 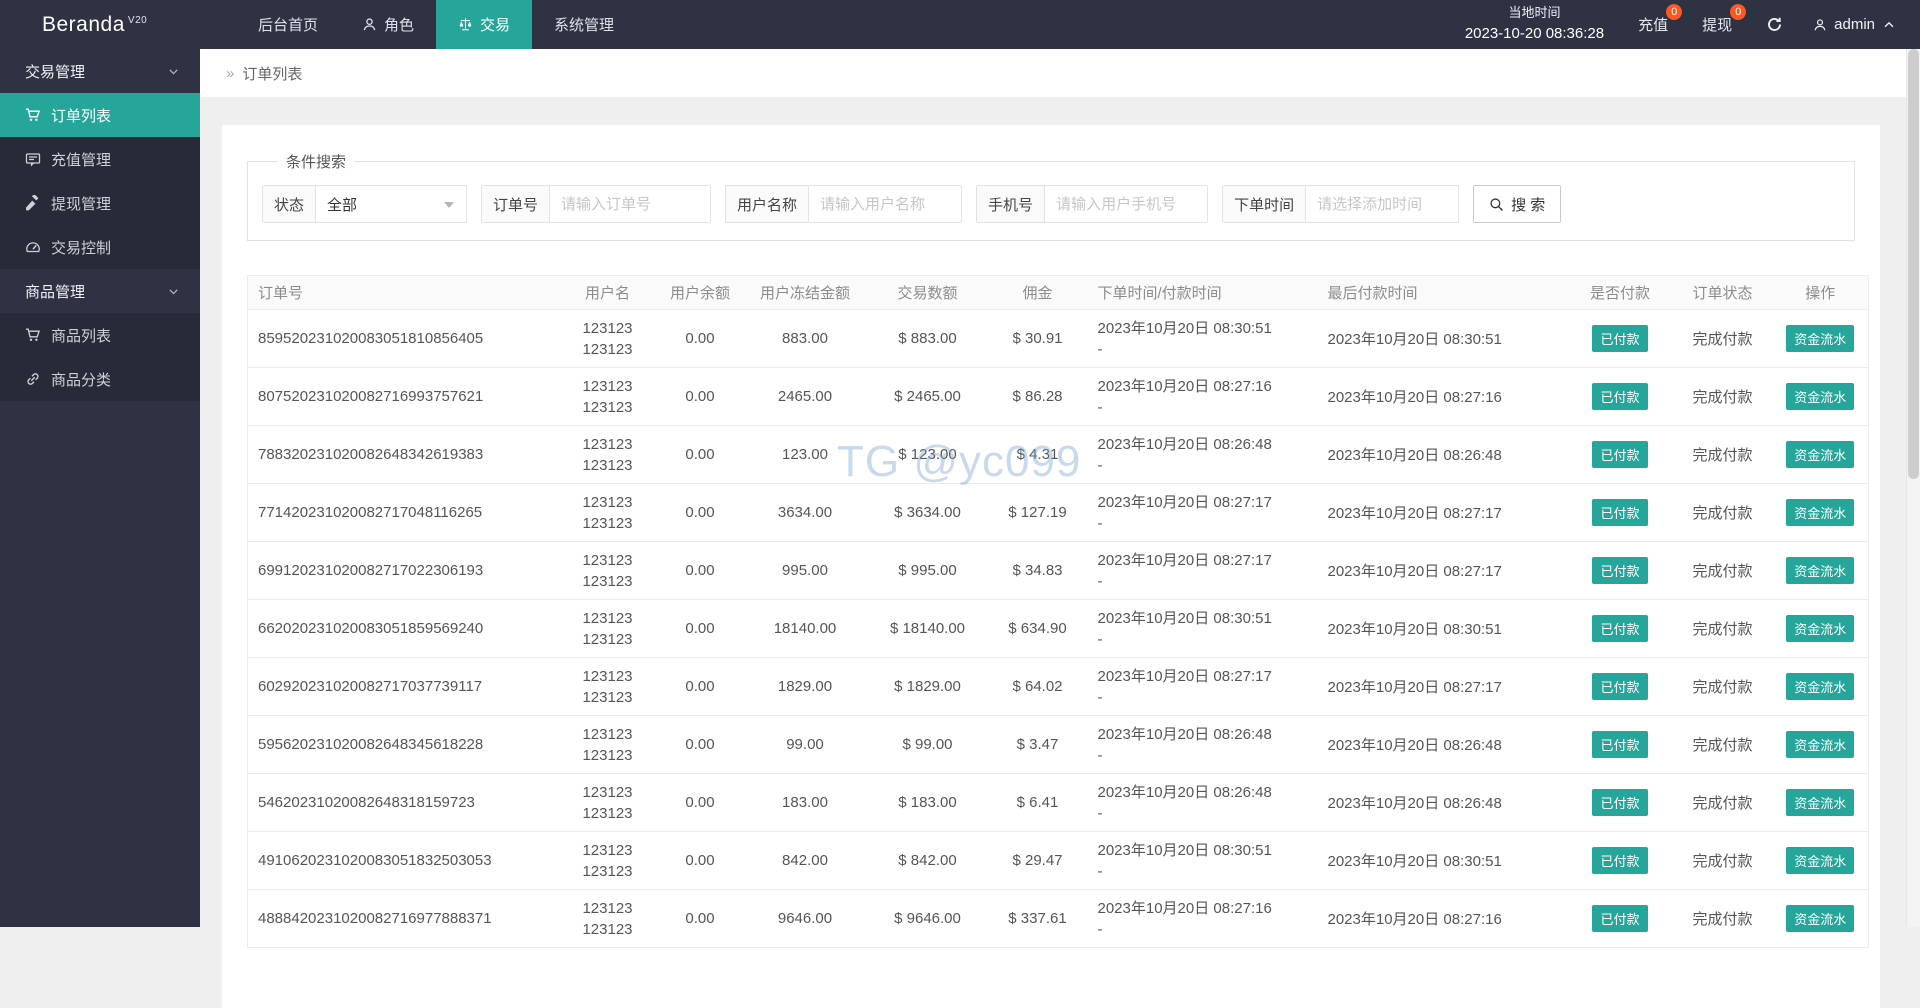 What do you see at coordinates (630, 204) in the screenshot?
I see `order-no-input` at bounding box center [630, 204].